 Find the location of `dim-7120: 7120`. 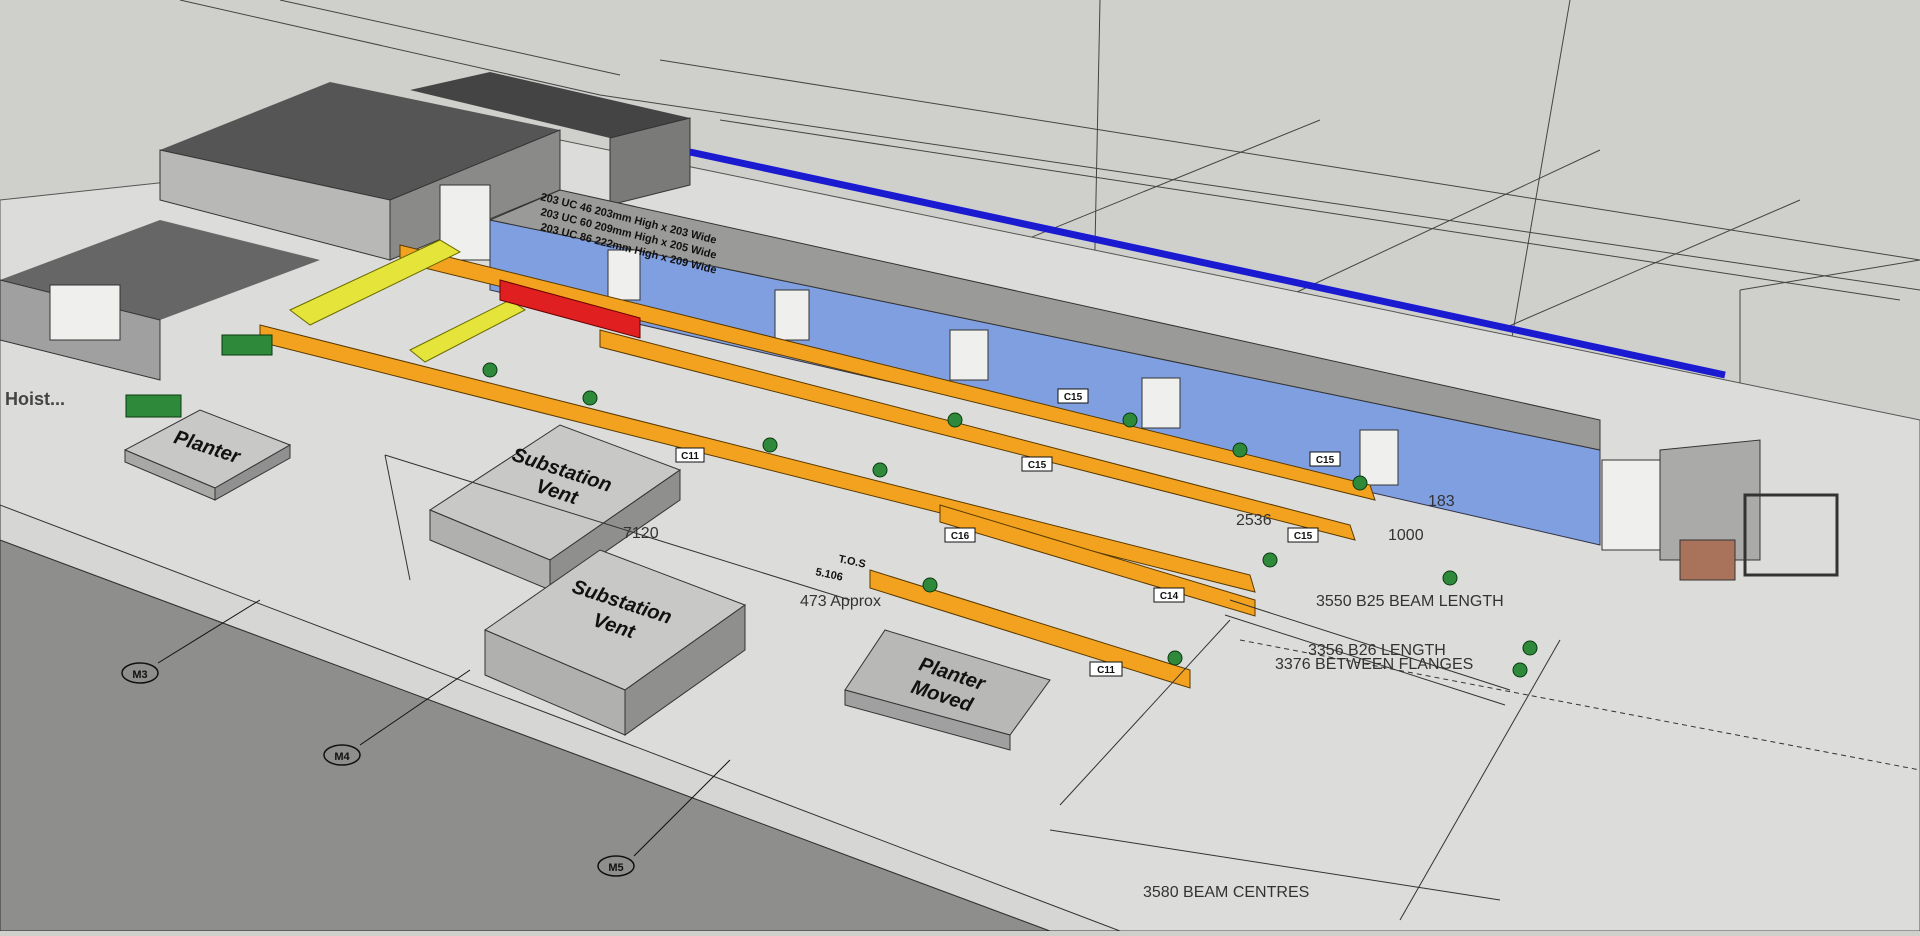

dim-7120: 7120 is located at coordinates (641, 533).